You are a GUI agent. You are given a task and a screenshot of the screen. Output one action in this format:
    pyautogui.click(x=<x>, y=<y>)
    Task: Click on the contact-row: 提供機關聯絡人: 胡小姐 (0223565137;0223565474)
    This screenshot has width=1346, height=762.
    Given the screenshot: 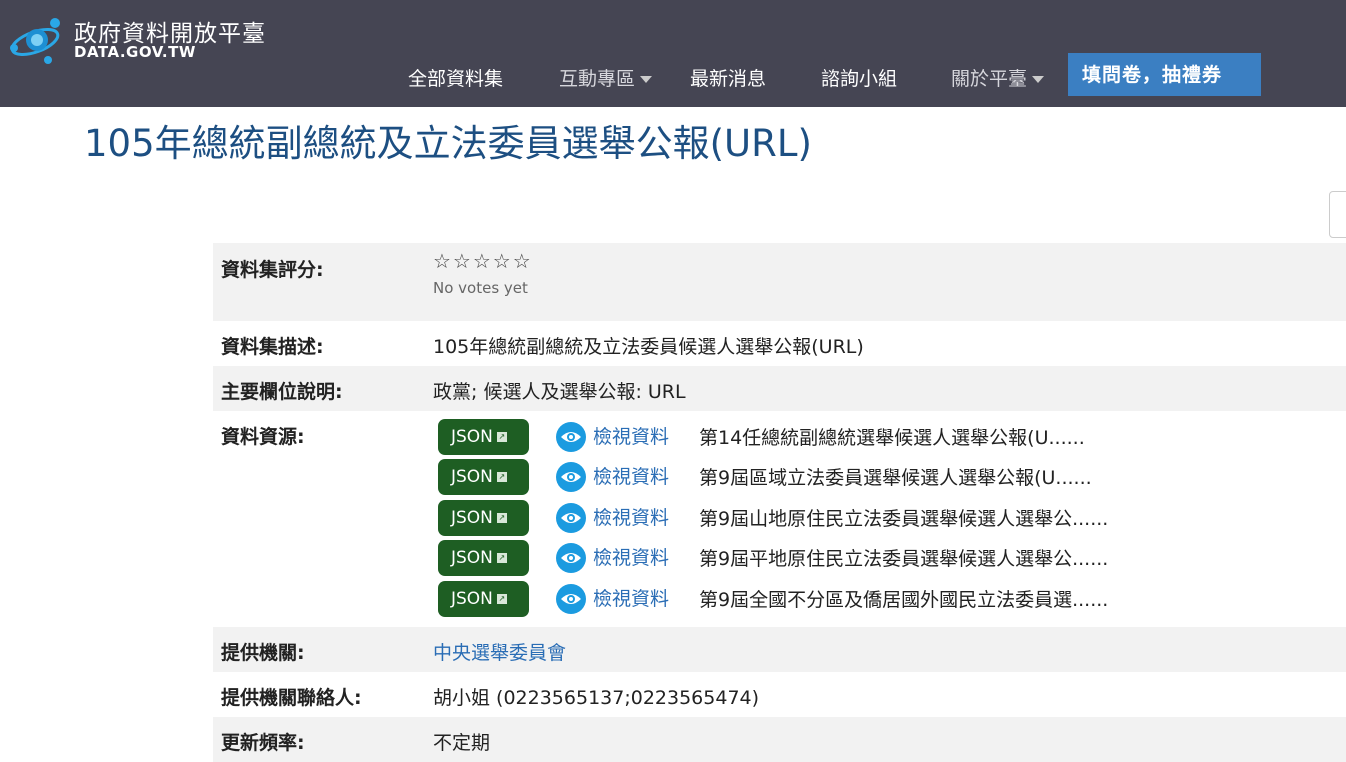 What is the action you would take?
    pyautogui.click(x=779, y=694)
    